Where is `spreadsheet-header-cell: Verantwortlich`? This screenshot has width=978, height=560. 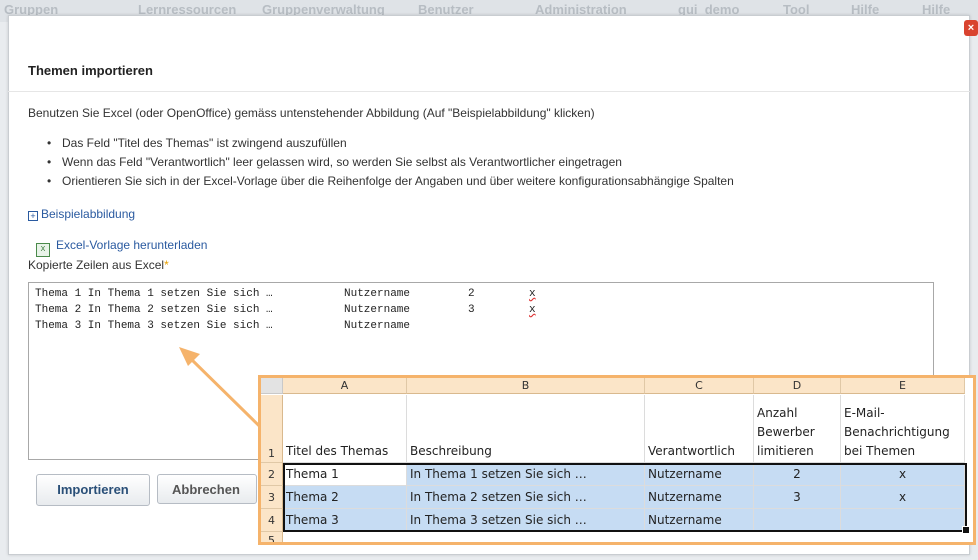 spreadsheet-header-cell: Verantwortlich is located at coordinates (699, 429).